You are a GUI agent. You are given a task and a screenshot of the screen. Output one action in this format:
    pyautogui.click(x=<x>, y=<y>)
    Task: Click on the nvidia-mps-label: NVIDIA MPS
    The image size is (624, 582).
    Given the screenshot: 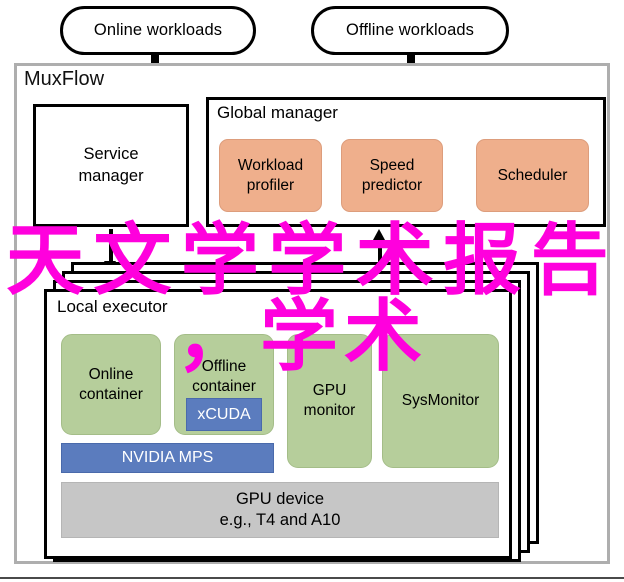 What is the action you would take?
    pyautogui.click(x=167, y=457)
    